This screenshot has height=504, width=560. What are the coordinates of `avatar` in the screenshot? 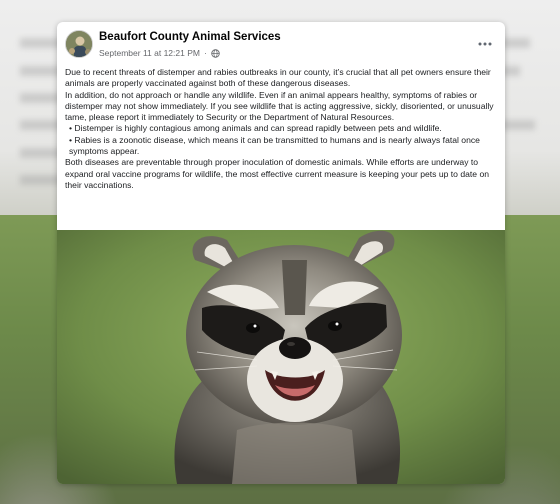 It's located at (79, 44).